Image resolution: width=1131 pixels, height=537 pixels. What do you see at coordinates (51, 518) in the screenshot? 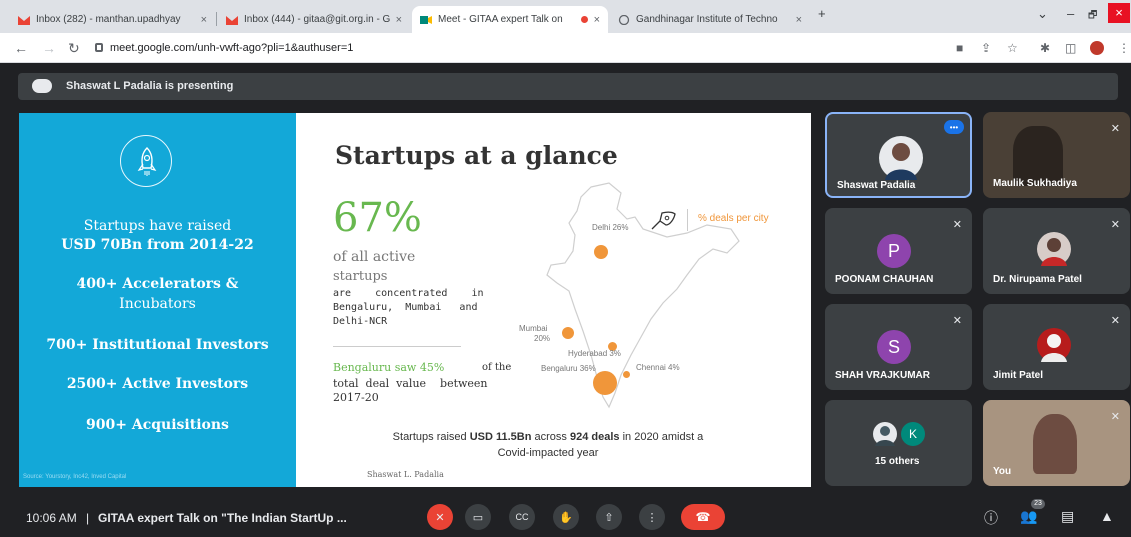
I see `meeting-time: 10:06 AM` at bounding box center [51, 518].